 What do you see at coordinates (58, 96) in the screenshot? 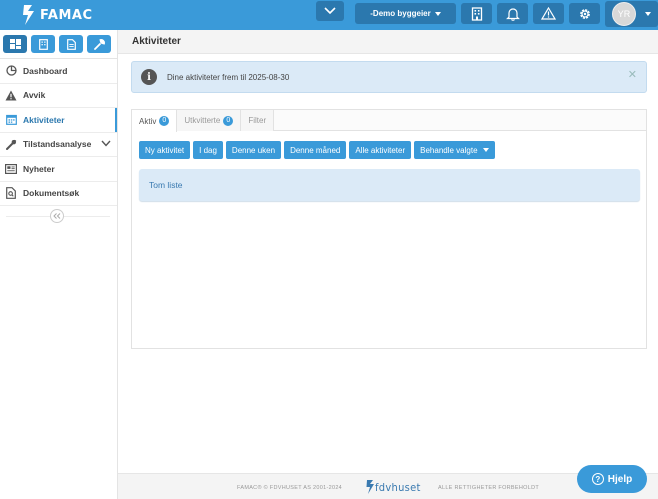
I see `sidebar-item-avvik: Avvik` at bounding box center [58, 96].